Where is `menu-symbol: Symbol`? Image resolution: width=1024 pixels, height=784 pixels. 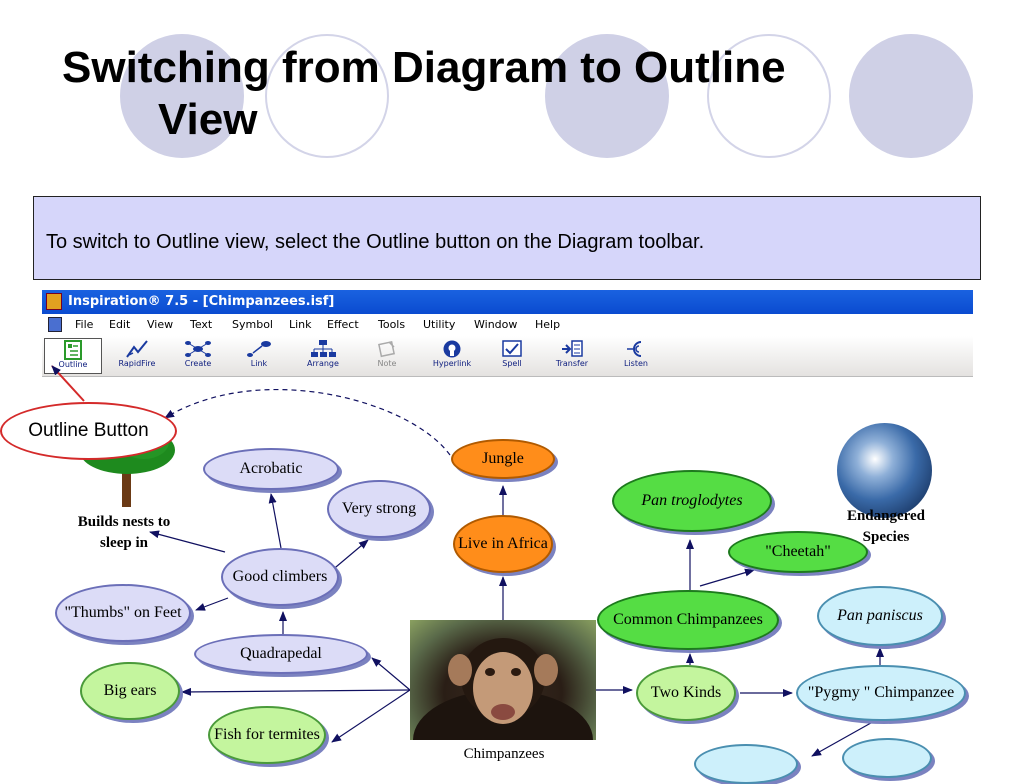
menu-symbol: Symbol is located at coordinates (252, 325).